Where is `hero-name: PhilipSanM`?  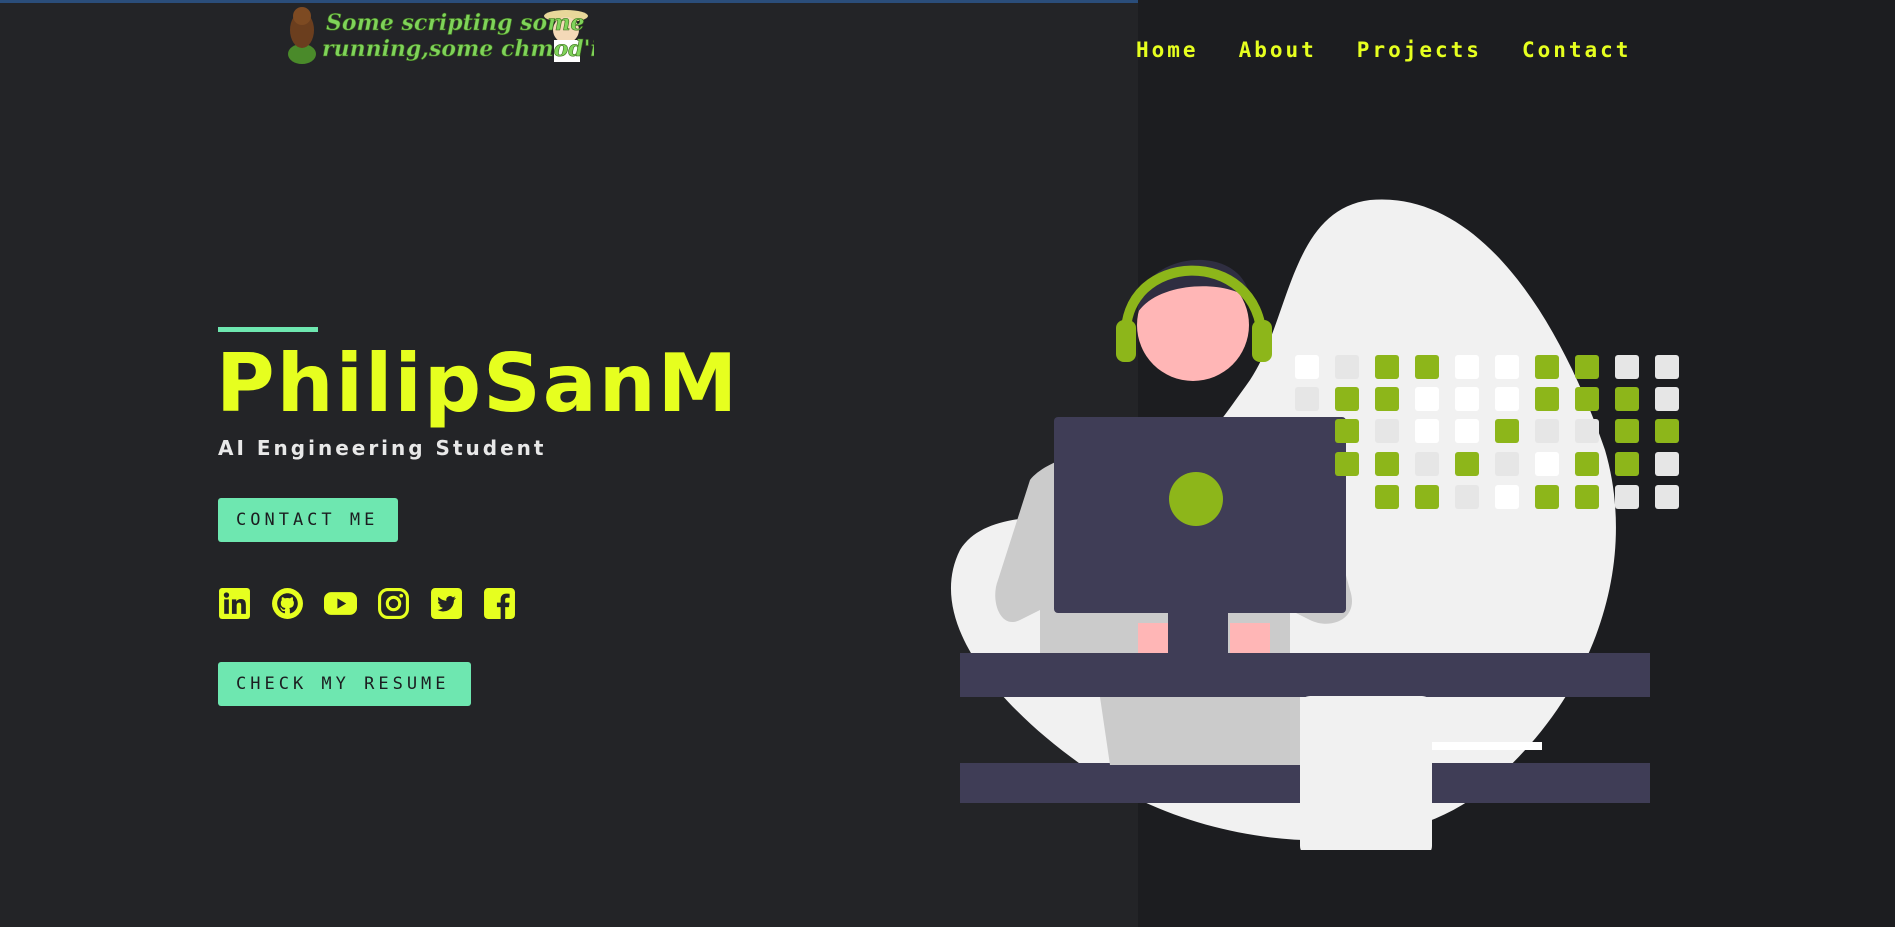 hero-name: PhilipSanM is located at coordinates (478, 383).